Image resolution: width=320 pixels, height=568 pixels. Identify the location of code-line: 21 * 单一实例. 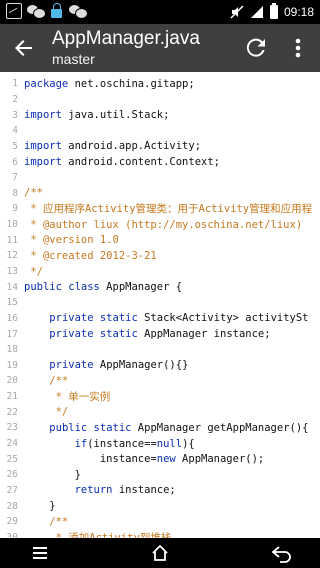
(160, 397).